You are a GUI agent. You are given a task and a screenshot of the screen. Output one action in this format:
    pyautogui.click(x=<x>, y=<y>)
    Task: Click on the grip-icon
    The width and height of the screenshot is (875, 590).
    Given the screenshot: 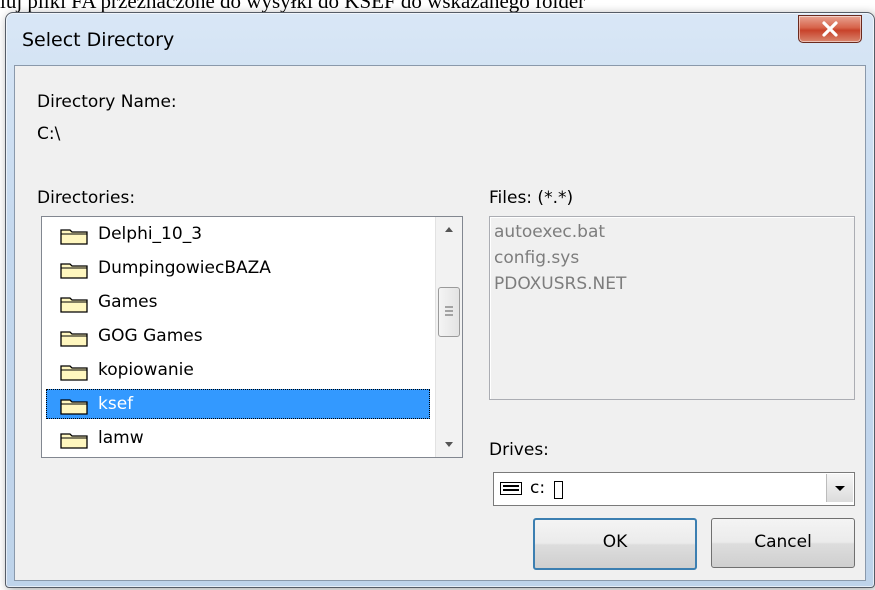 What is the action you would take?
    pyautogui.click(x=449, y=311)
    